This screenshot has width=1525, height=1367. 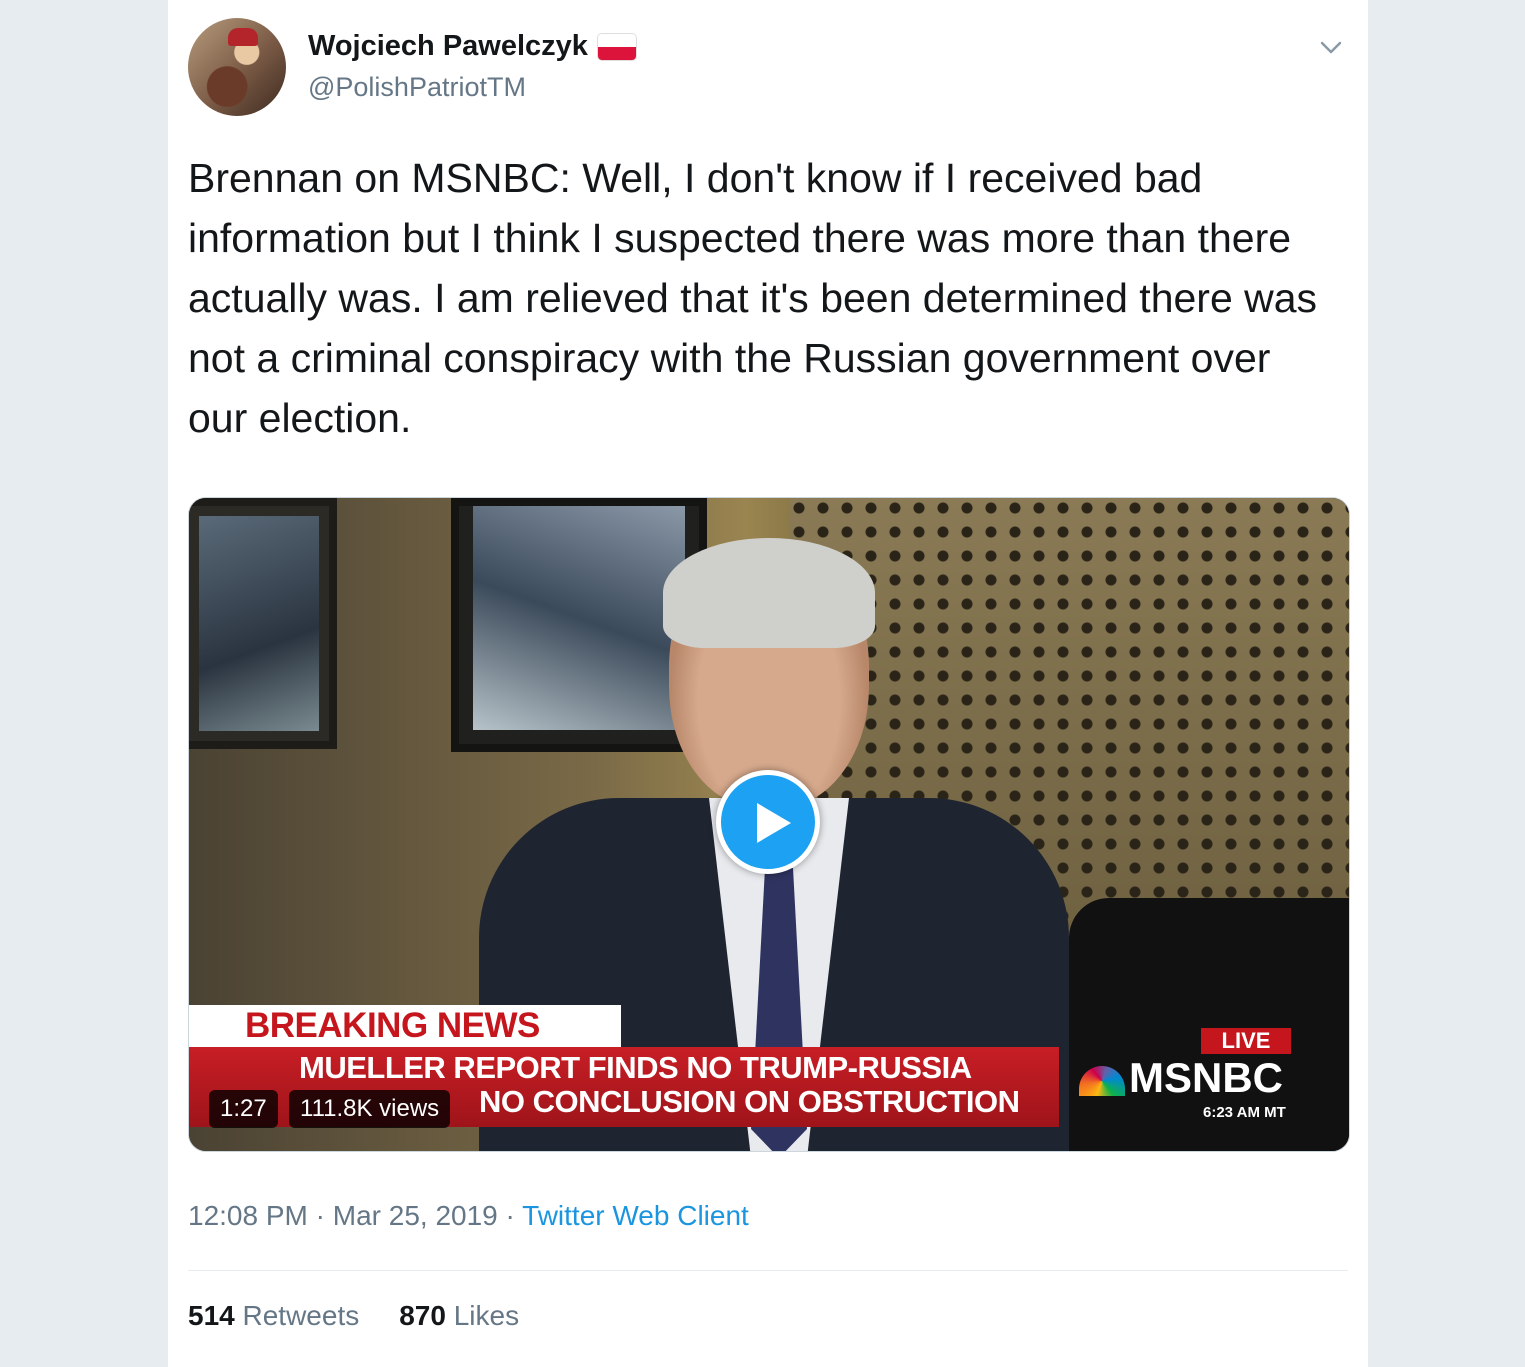 I want to click on author-name-row: Wojciech Pawelczyk, so click(x=472, y=46).